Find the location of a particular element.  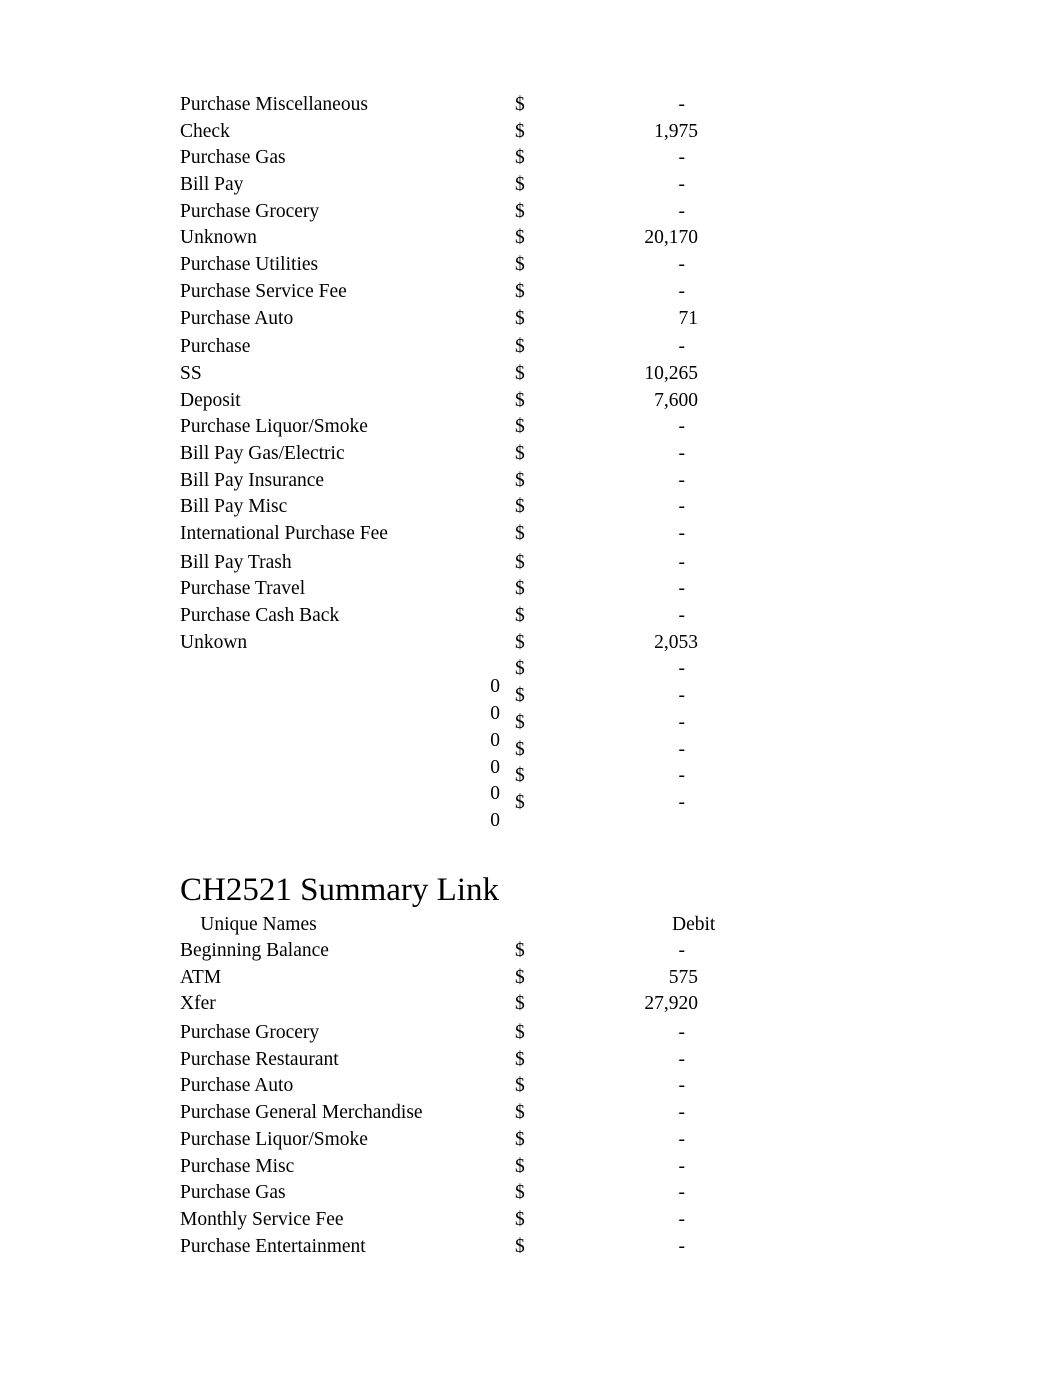

row-category-name: Deposit is located at coordinates (210, 400).